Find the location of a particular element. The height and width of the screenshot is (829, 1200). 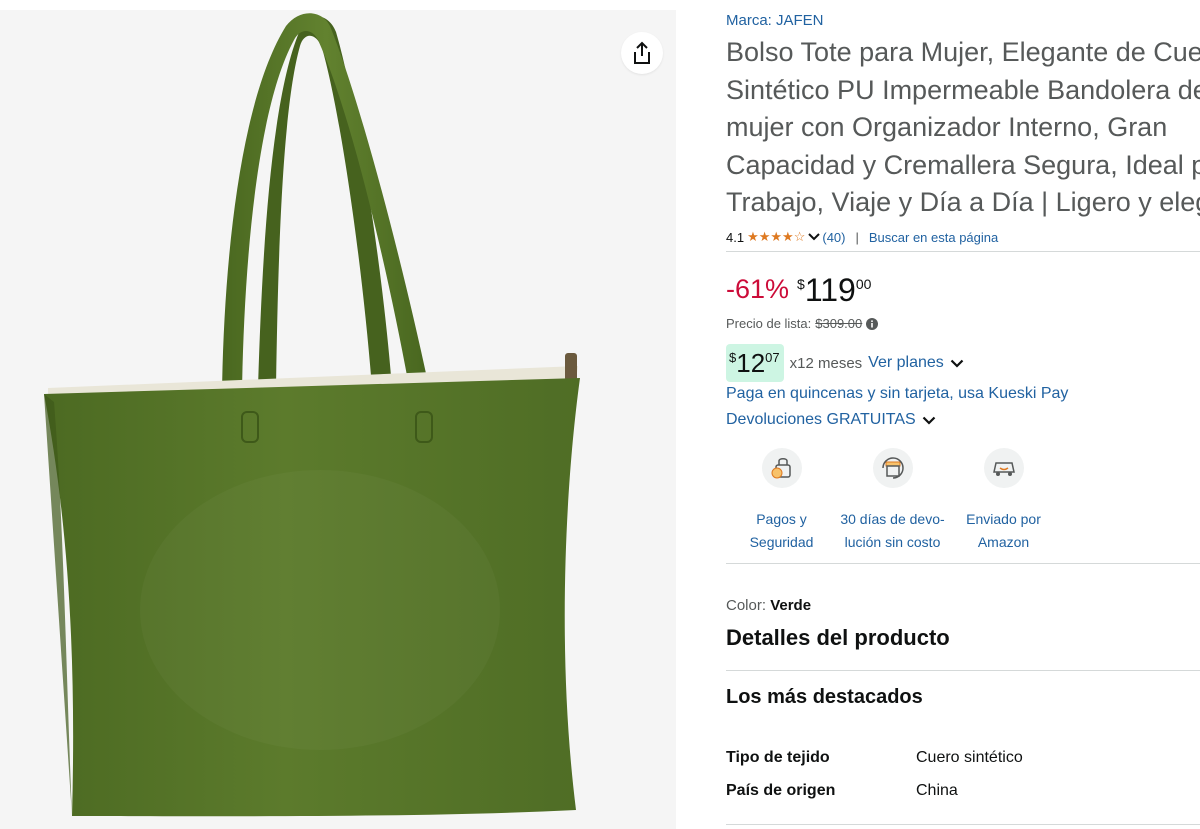

monthly-fraction: 07 is located at coordinates (772, 357).